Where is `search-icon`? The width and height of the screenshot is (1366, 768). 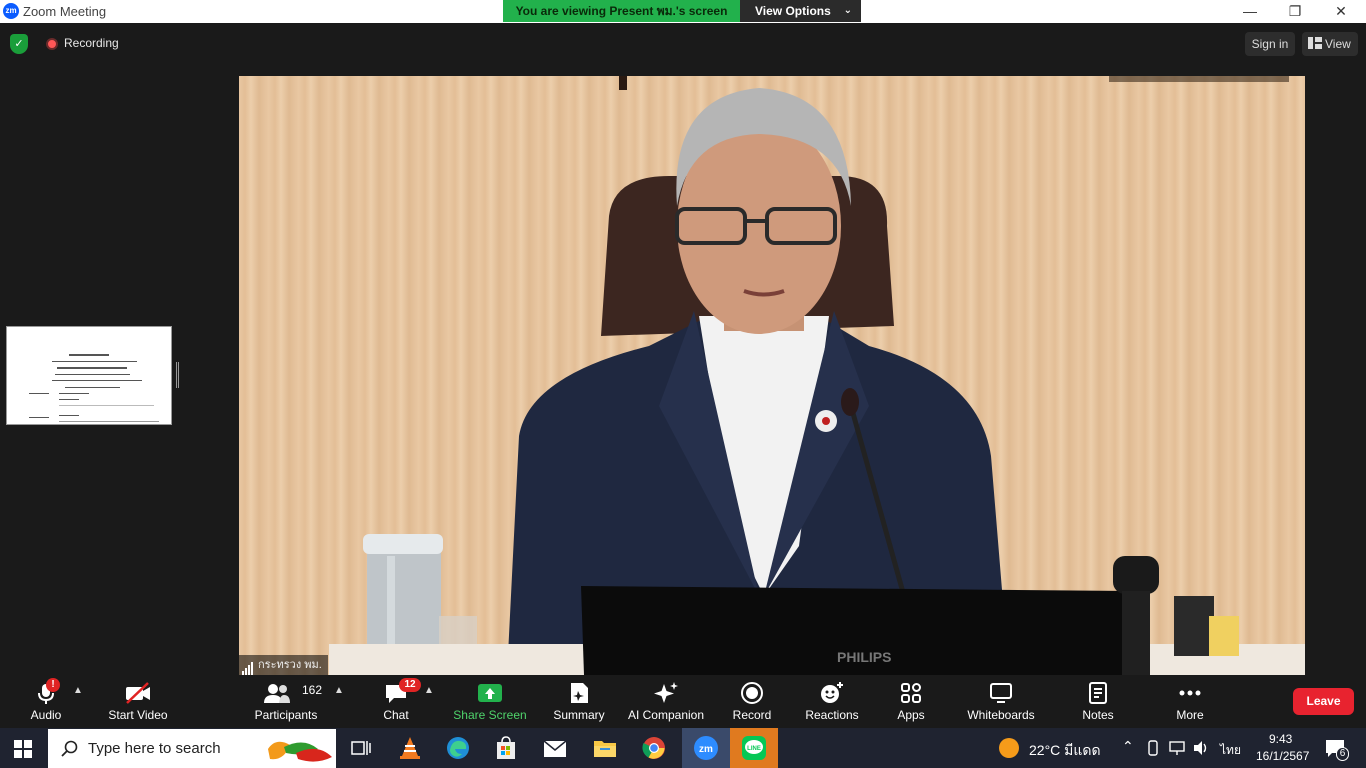 search-icon is located at coordinates (69, 748).